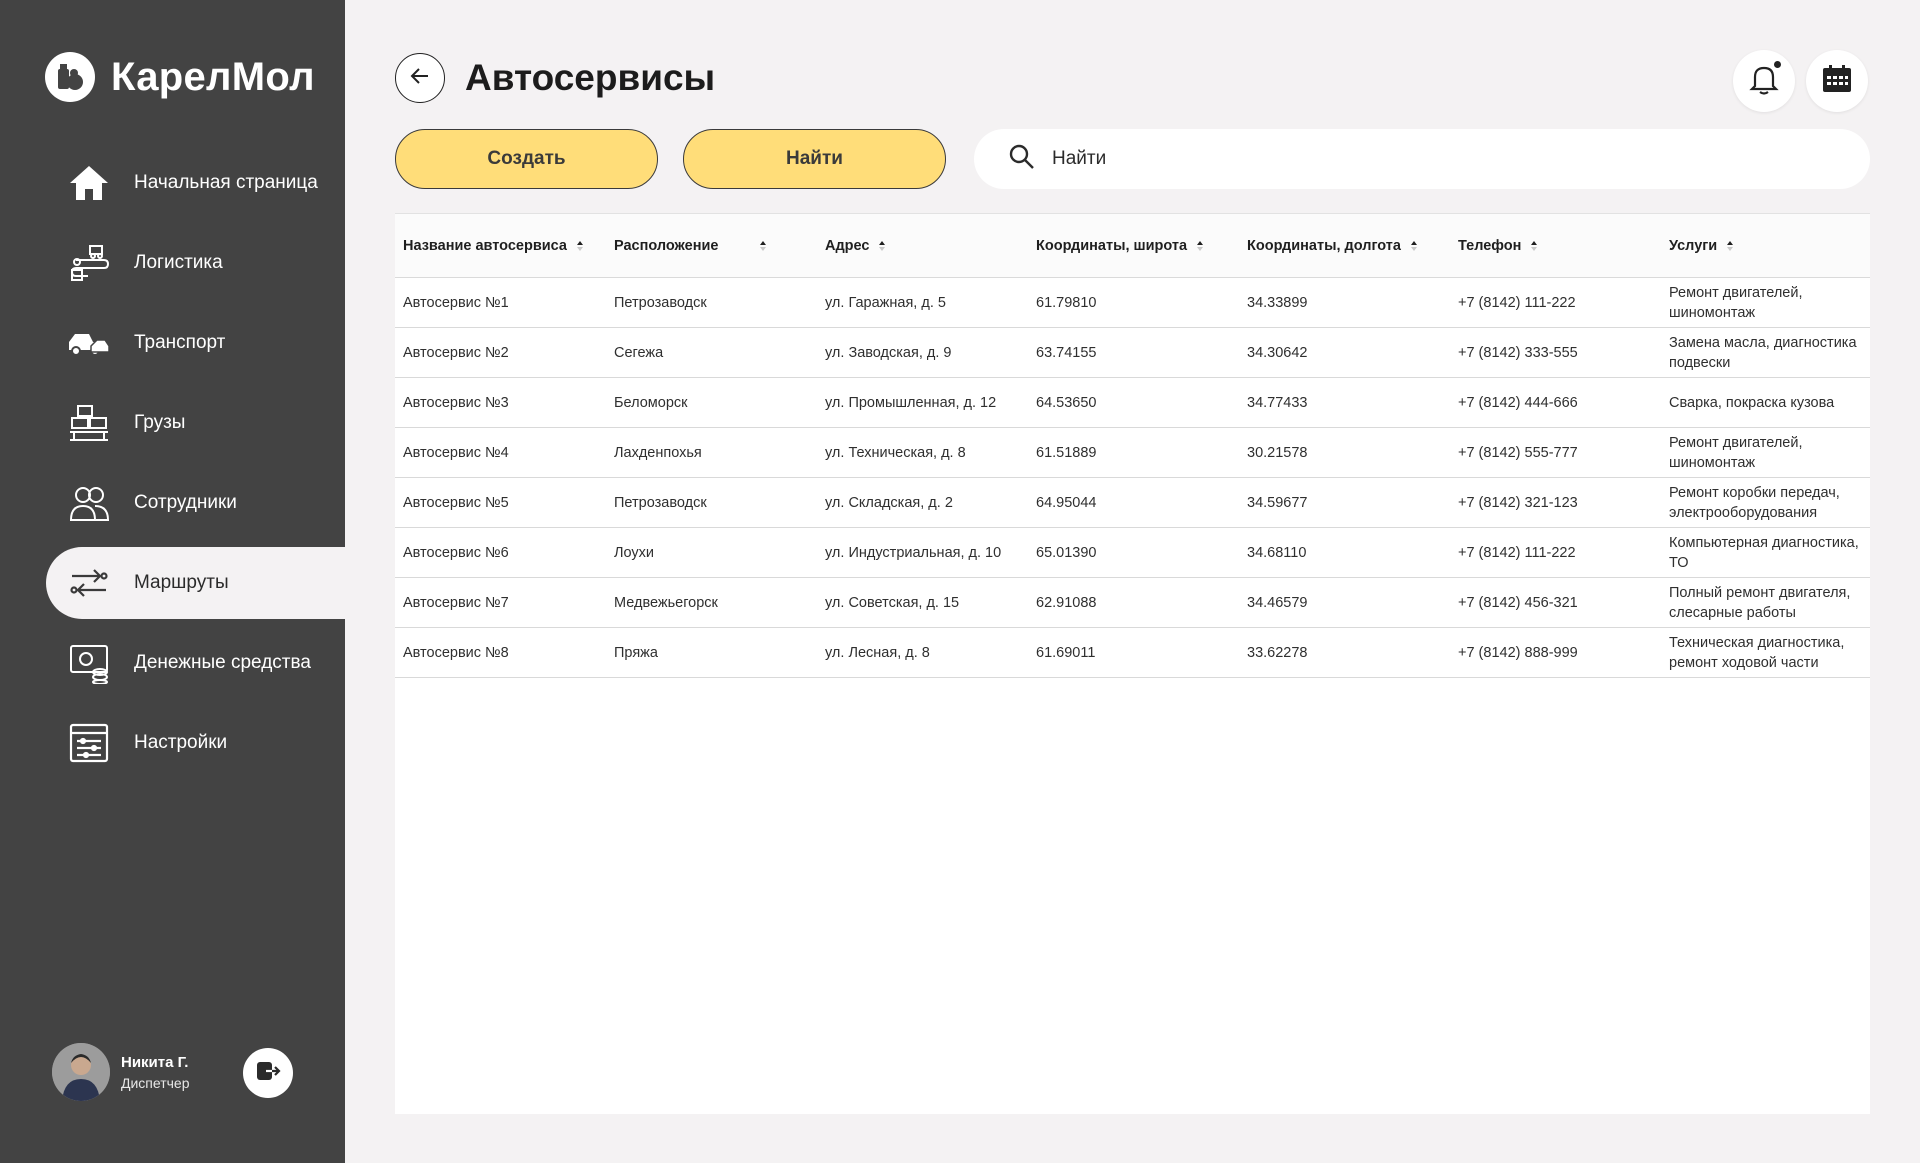 This screenshot has width=1920, height=1163. What do you see at coordinates (181, 582) in the screenshot?
I see `sidebar-item-label: Маршруты` at bounding box center [181, 582].